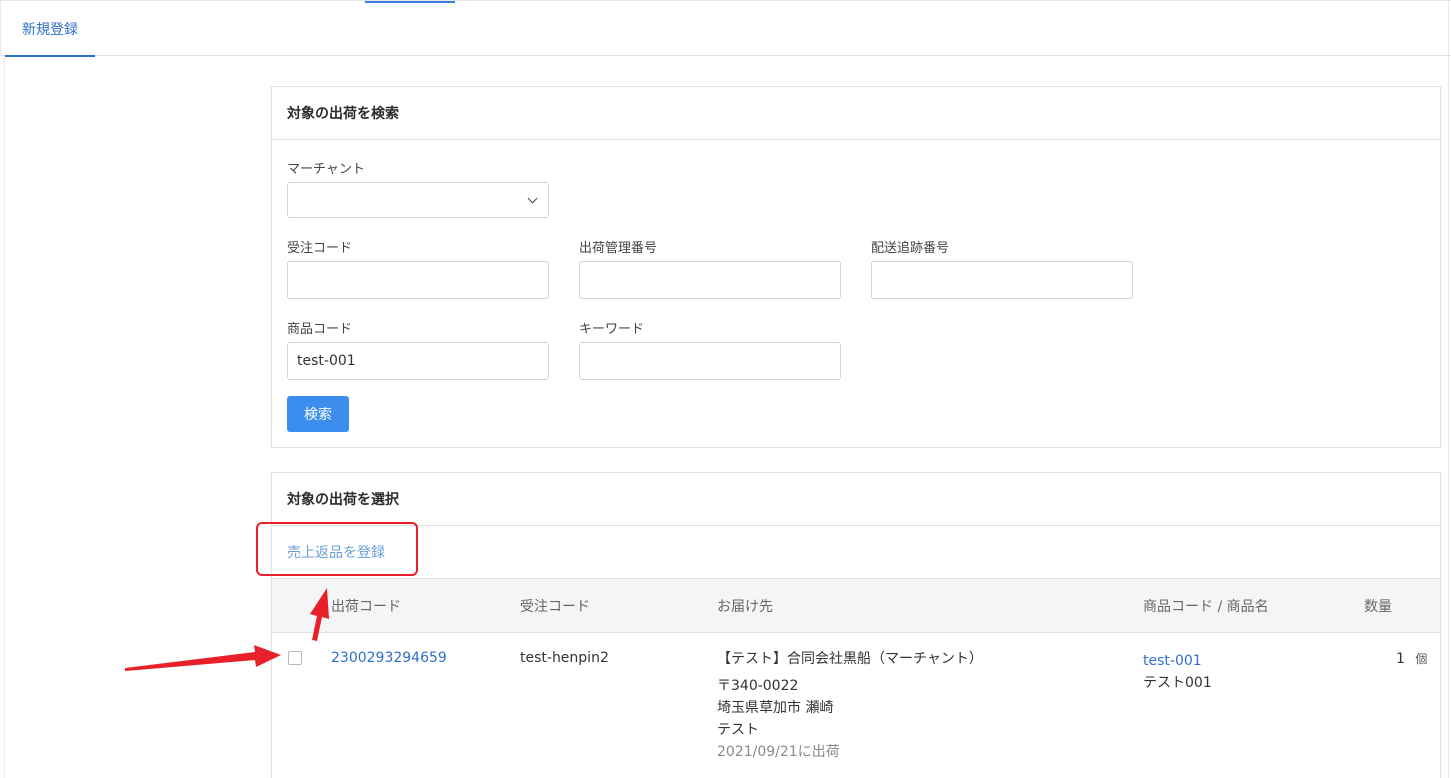 The height and width of the screenshot is (778, 1451). I want to click on row-select-checkbox, so click(295, 658).